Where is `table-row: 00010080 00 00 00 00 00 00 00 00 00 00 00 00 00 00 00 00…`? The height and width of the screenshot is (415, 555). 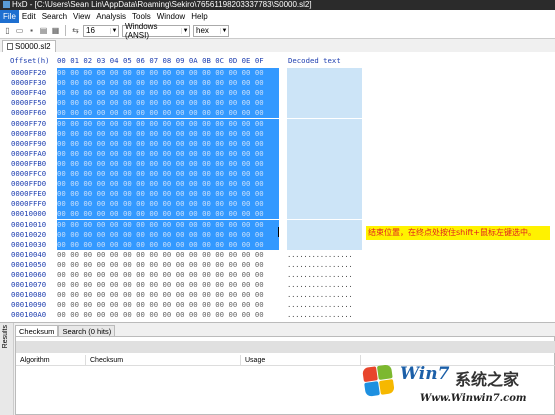 table-row: 00010080 00 00 00 00 00 00 00 00 00 00 00 00 00 00 00 00… is located at coordinates (277, 295).